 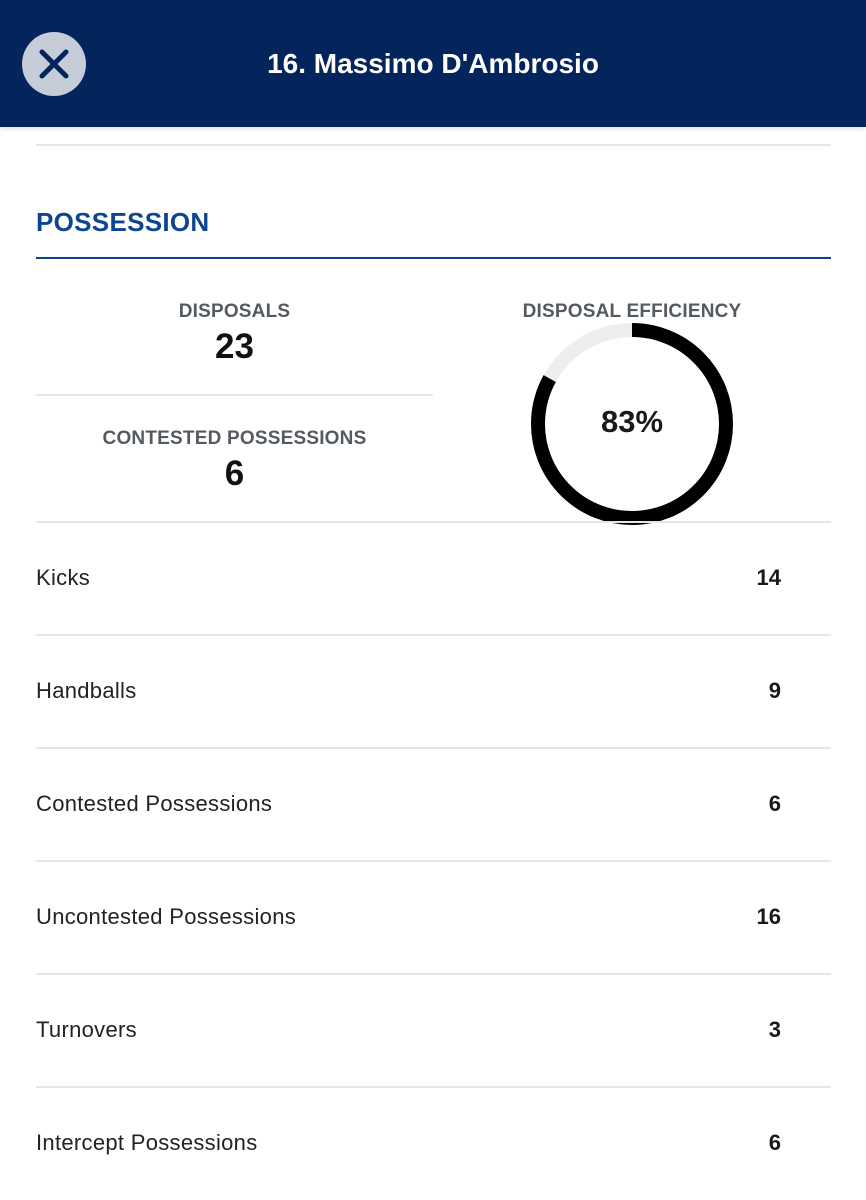 I want to click on stat-row: Contested Possessions 6, so click(x=433, y=803).